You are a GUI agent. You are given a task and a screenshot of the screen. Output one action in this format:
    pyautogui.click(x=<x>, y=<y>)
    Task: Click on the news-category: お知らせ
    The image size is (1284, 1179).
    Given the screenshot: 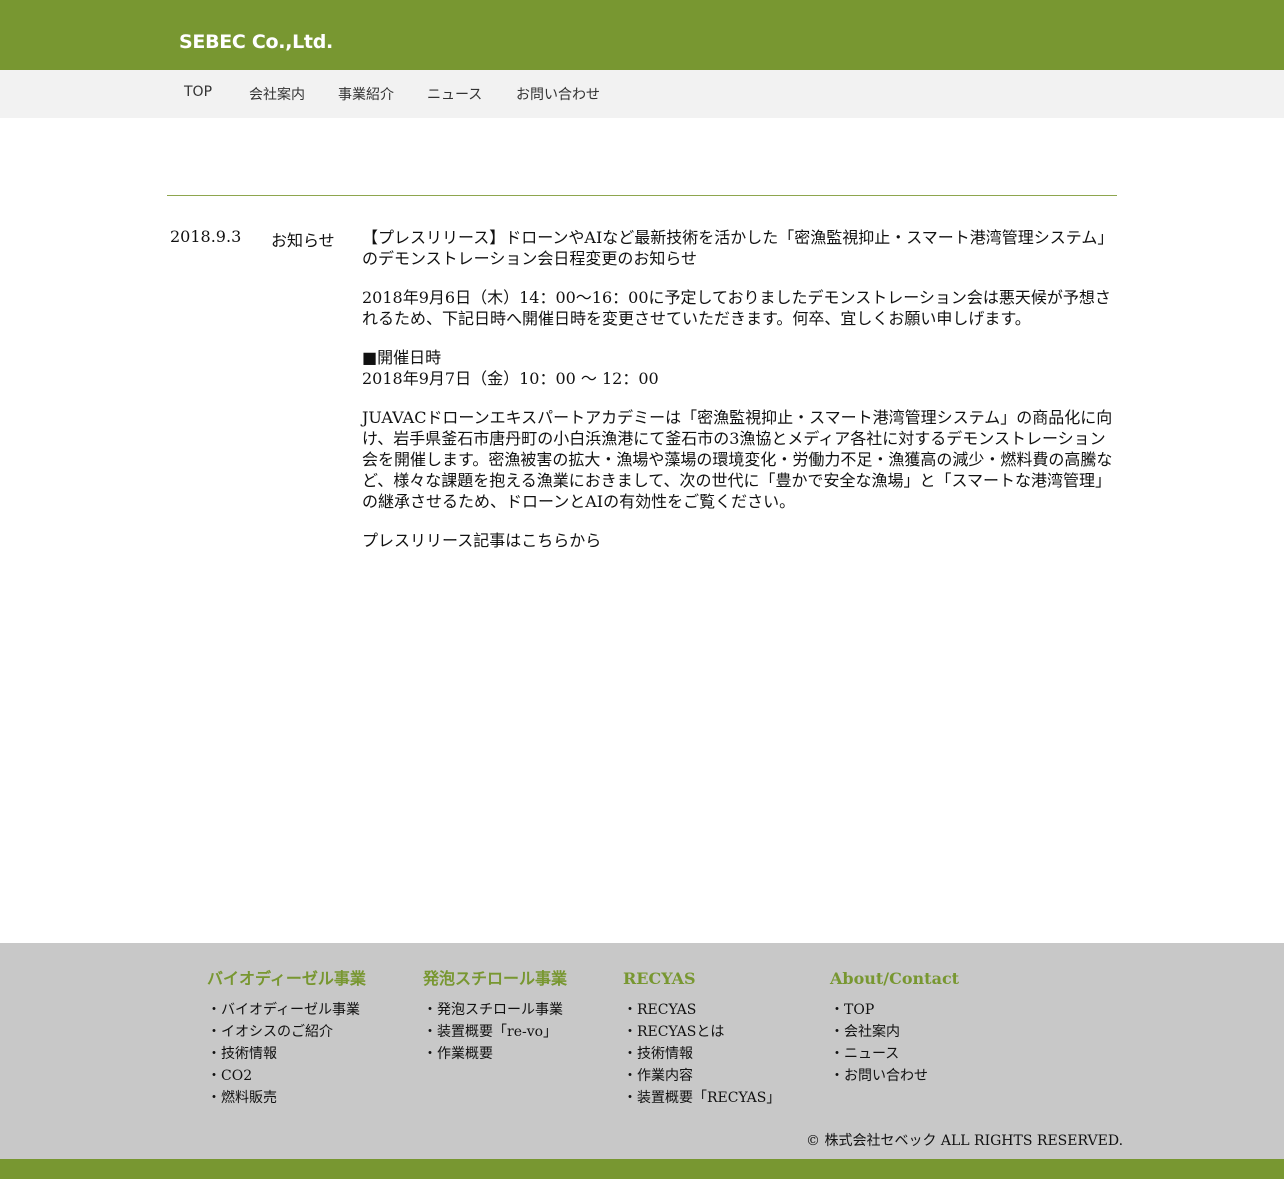 What is the action you would take?
    pyautogui.click(x=303, y=240)
    